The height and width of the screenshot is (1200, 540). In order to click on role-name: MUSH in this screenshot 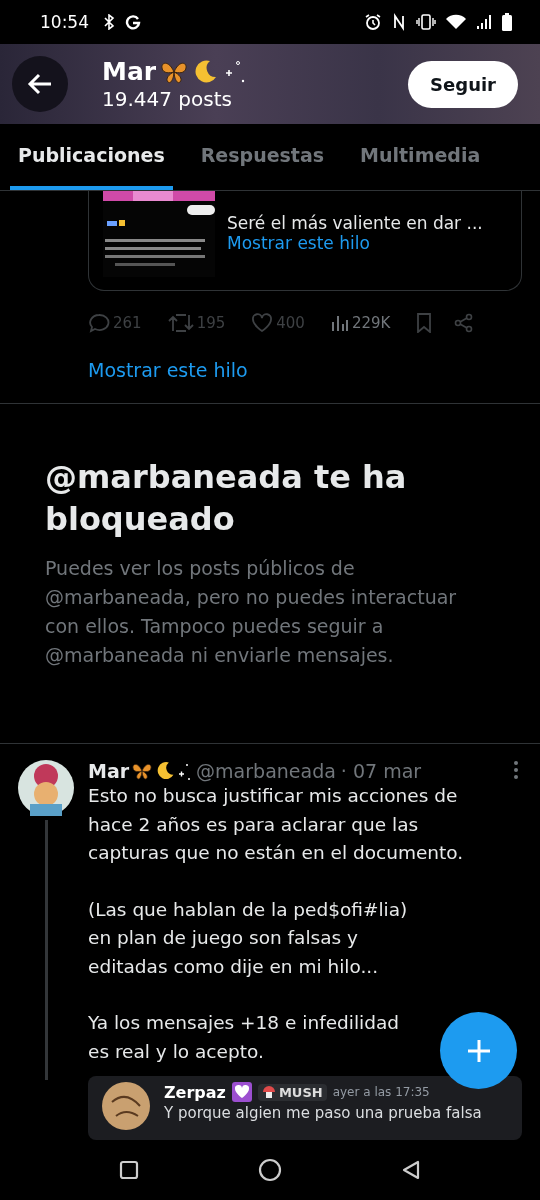, I will do `click(300, 1092)`.